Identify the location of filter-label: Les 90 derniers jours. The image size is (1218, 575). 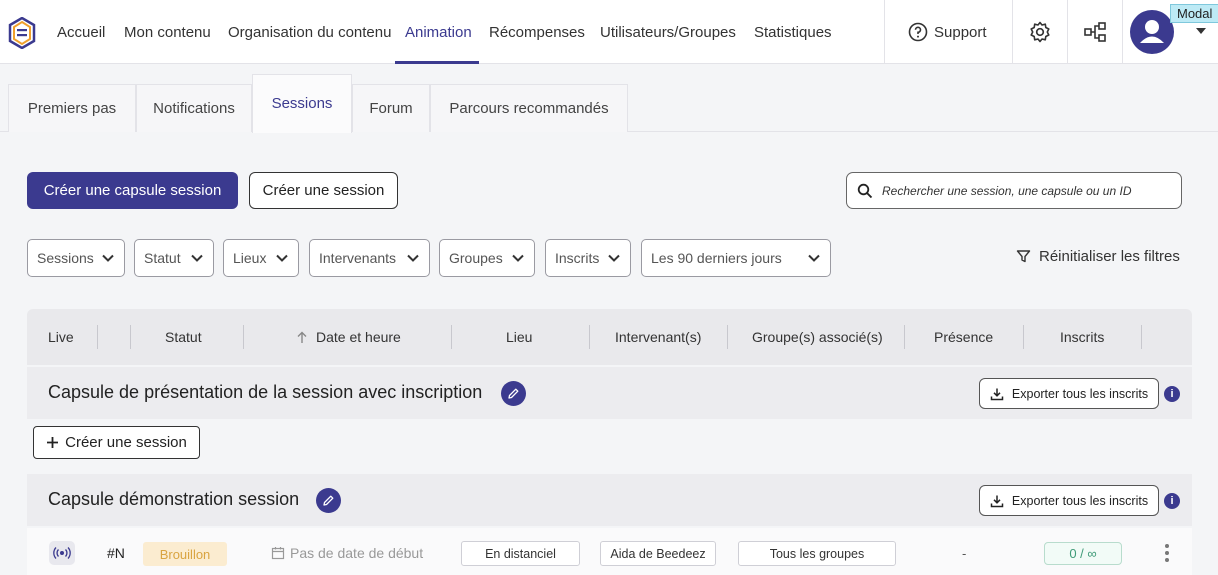
(716, 258).